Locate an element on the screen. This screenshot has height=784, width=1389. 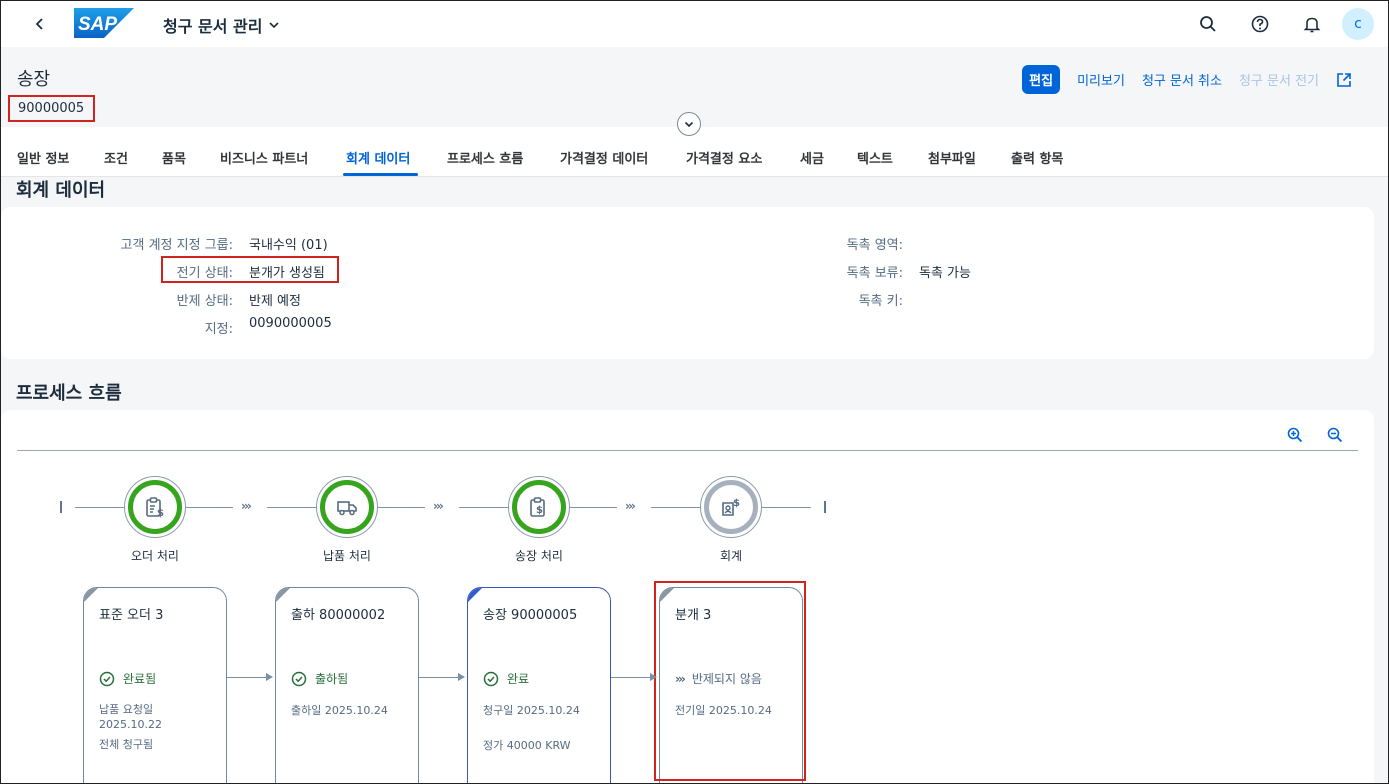
invoice-icon: $ is located at coordinates (537, 507).